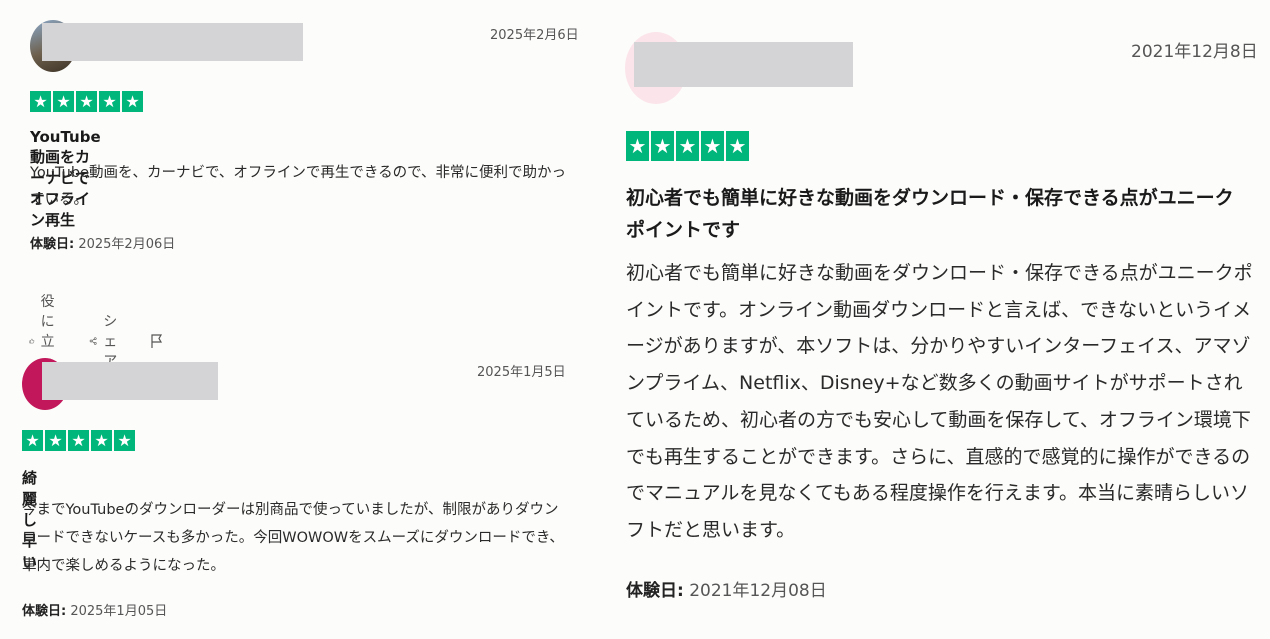 The height and width of the screenshot is (639, 1270). I want to click on report-button, so click(160, 341).